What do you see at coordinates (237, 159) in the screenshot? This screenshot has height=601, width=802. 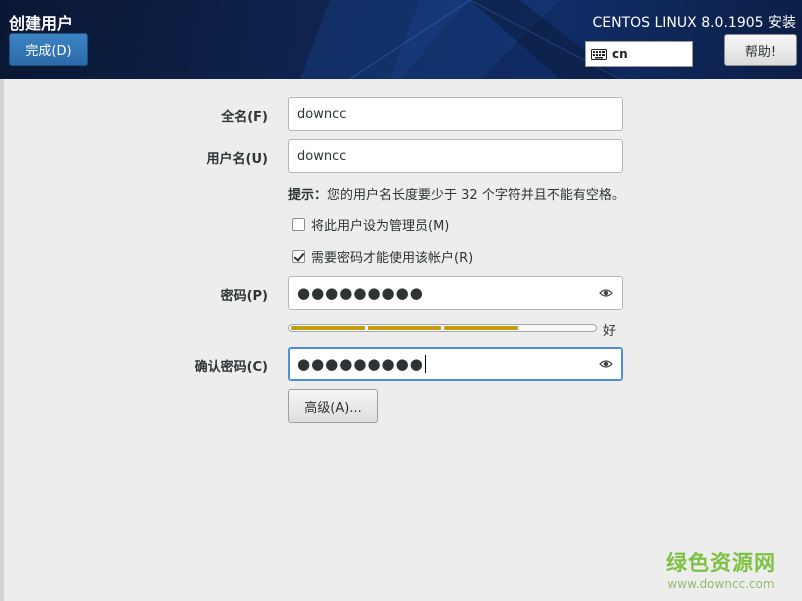 I see `username-label: 用户名(U)` at bounding box center [237, 159].